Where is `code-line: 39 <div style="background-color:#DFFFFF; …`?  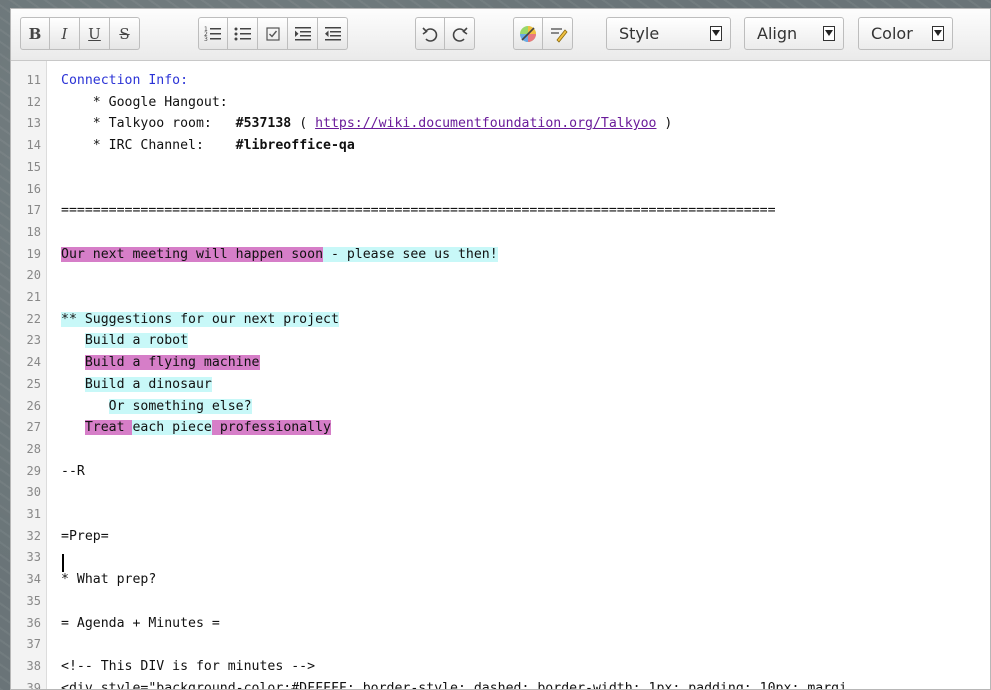 code-line: 39 <div style="background-color:#DFFFFF; … is located at coordinates (500, 683).